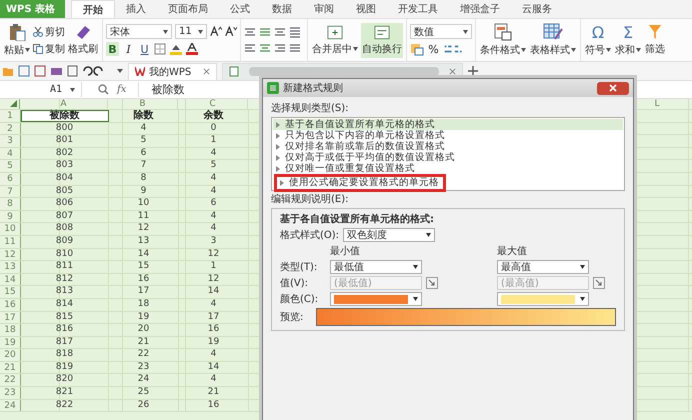 The image size is (692, 420). I want to click on font-color-icon, so click(192, 49).